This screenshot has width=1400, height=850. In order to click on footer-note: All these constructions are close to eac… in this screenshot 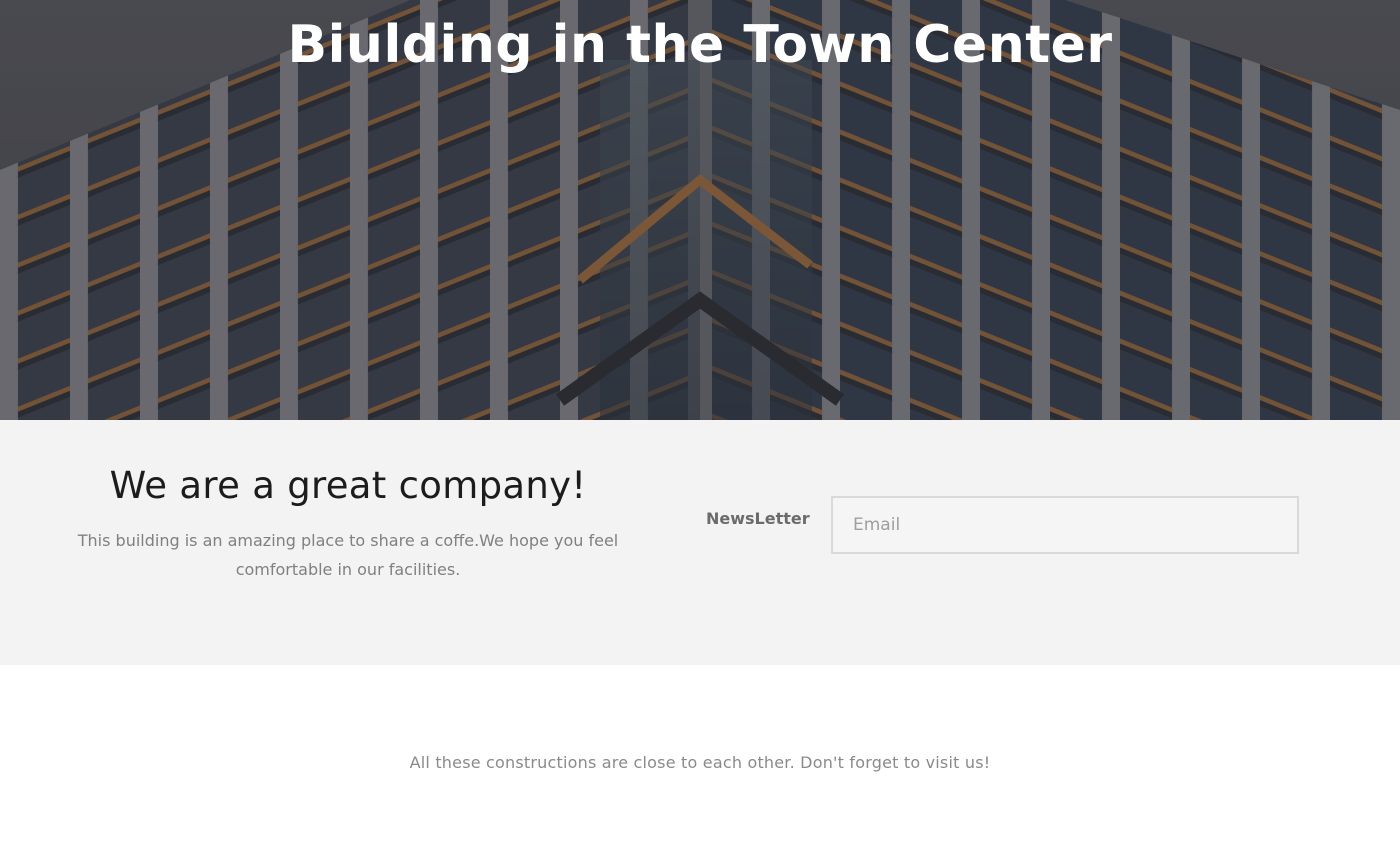, I will do `click(700, 762)`.